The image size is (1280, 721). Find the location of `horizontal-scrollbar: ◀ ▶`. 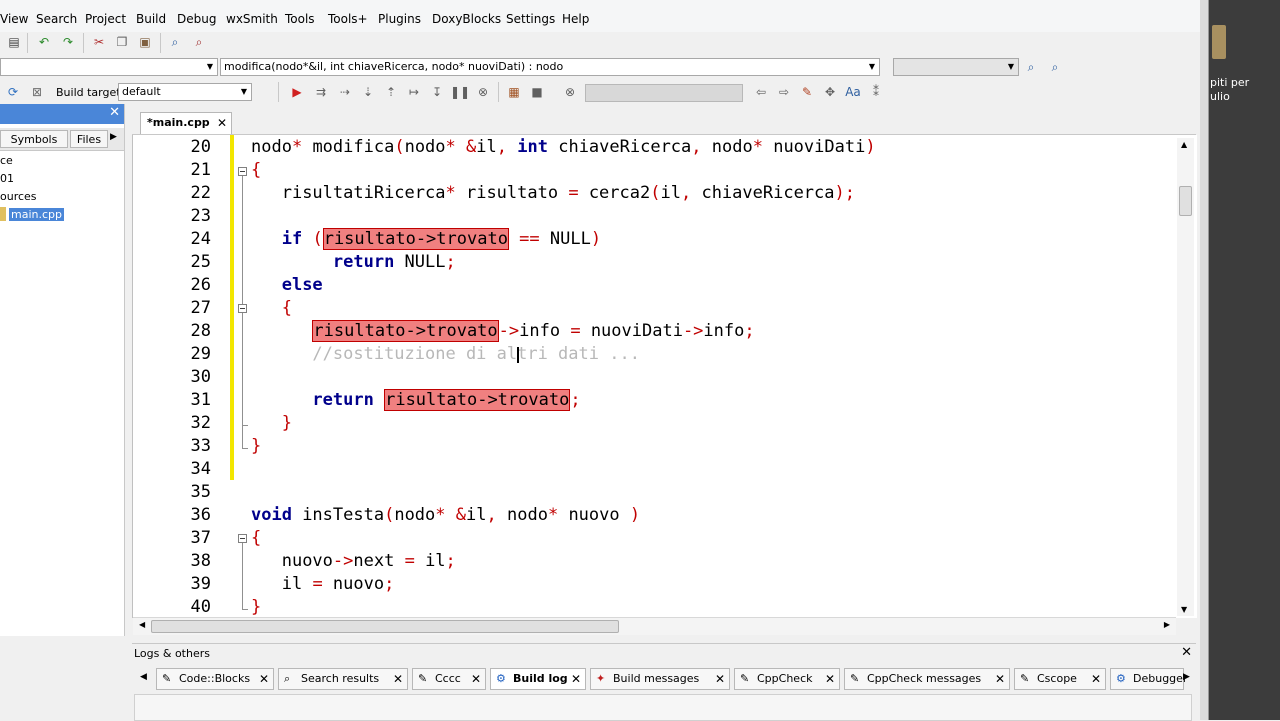

horizontal-scrollbar: ◀ ▶ is located at coordinates (654, 626).